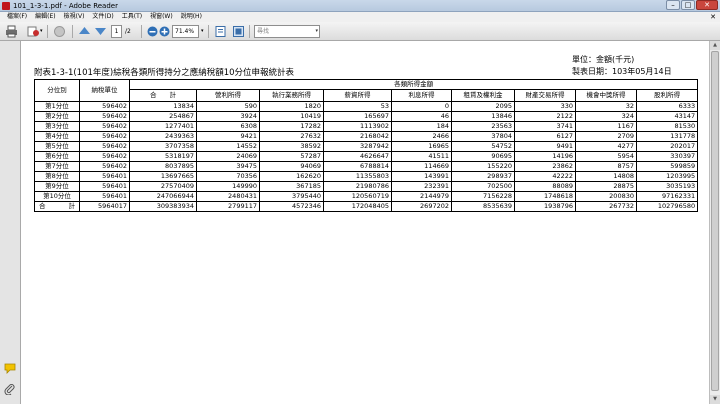 The image size is (720, 404). What do you see at coordinates (357, 106) in the screenshot?
I see `table-cell: 53` at bounding box center [357, 106].